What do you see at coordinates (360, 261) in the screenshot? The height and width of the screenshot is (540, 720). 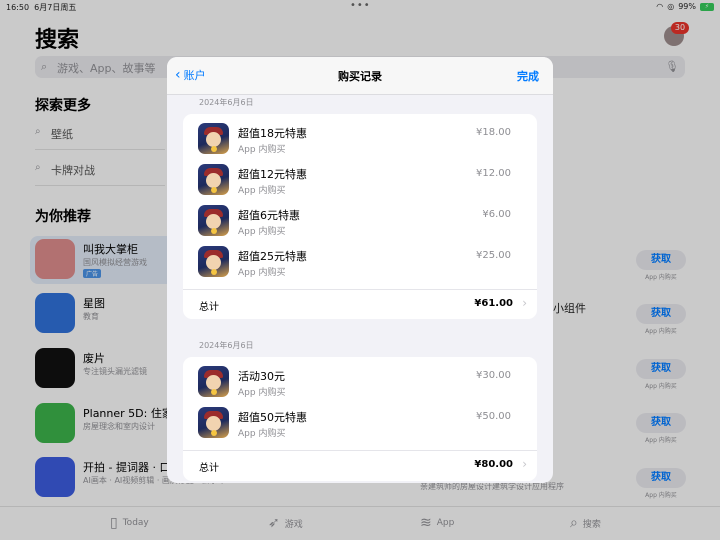 I see `purchase-item: 超值25元特惠 App 内购买 ¥25.00` at bounding box center [360, 261].